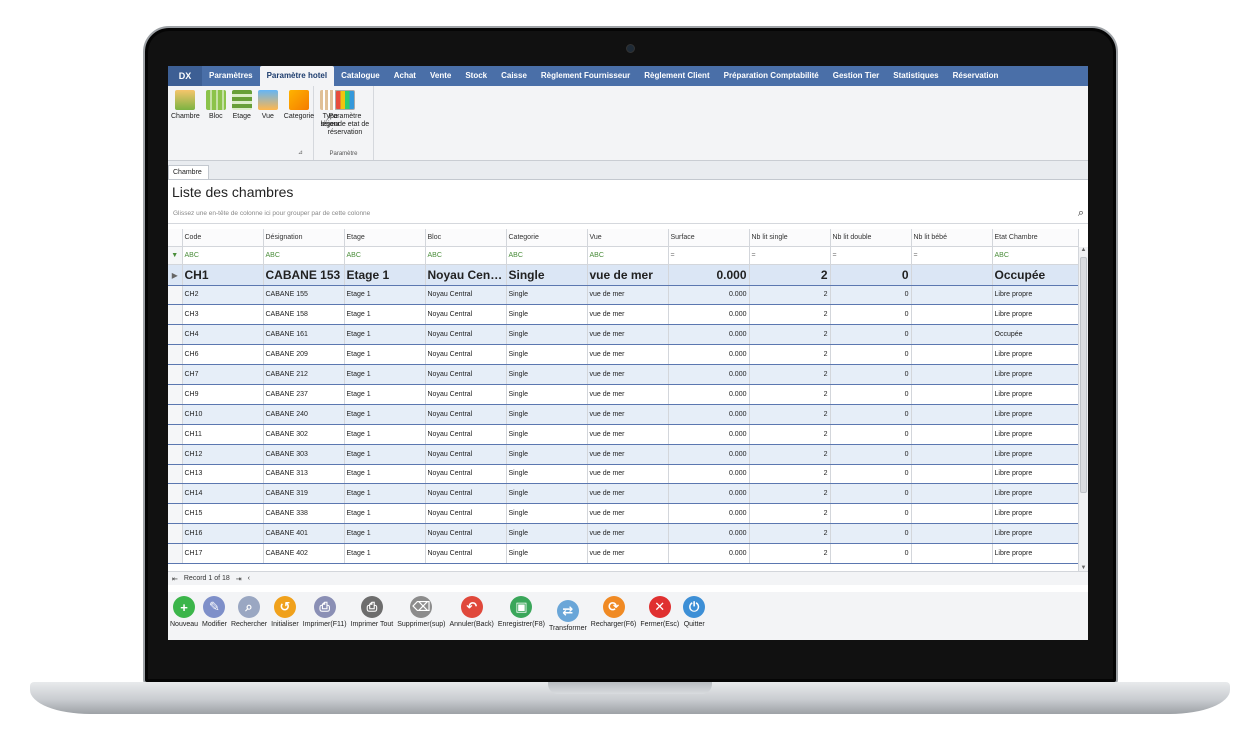  I want to click on row-indicator: ▸, so click(175, 275).